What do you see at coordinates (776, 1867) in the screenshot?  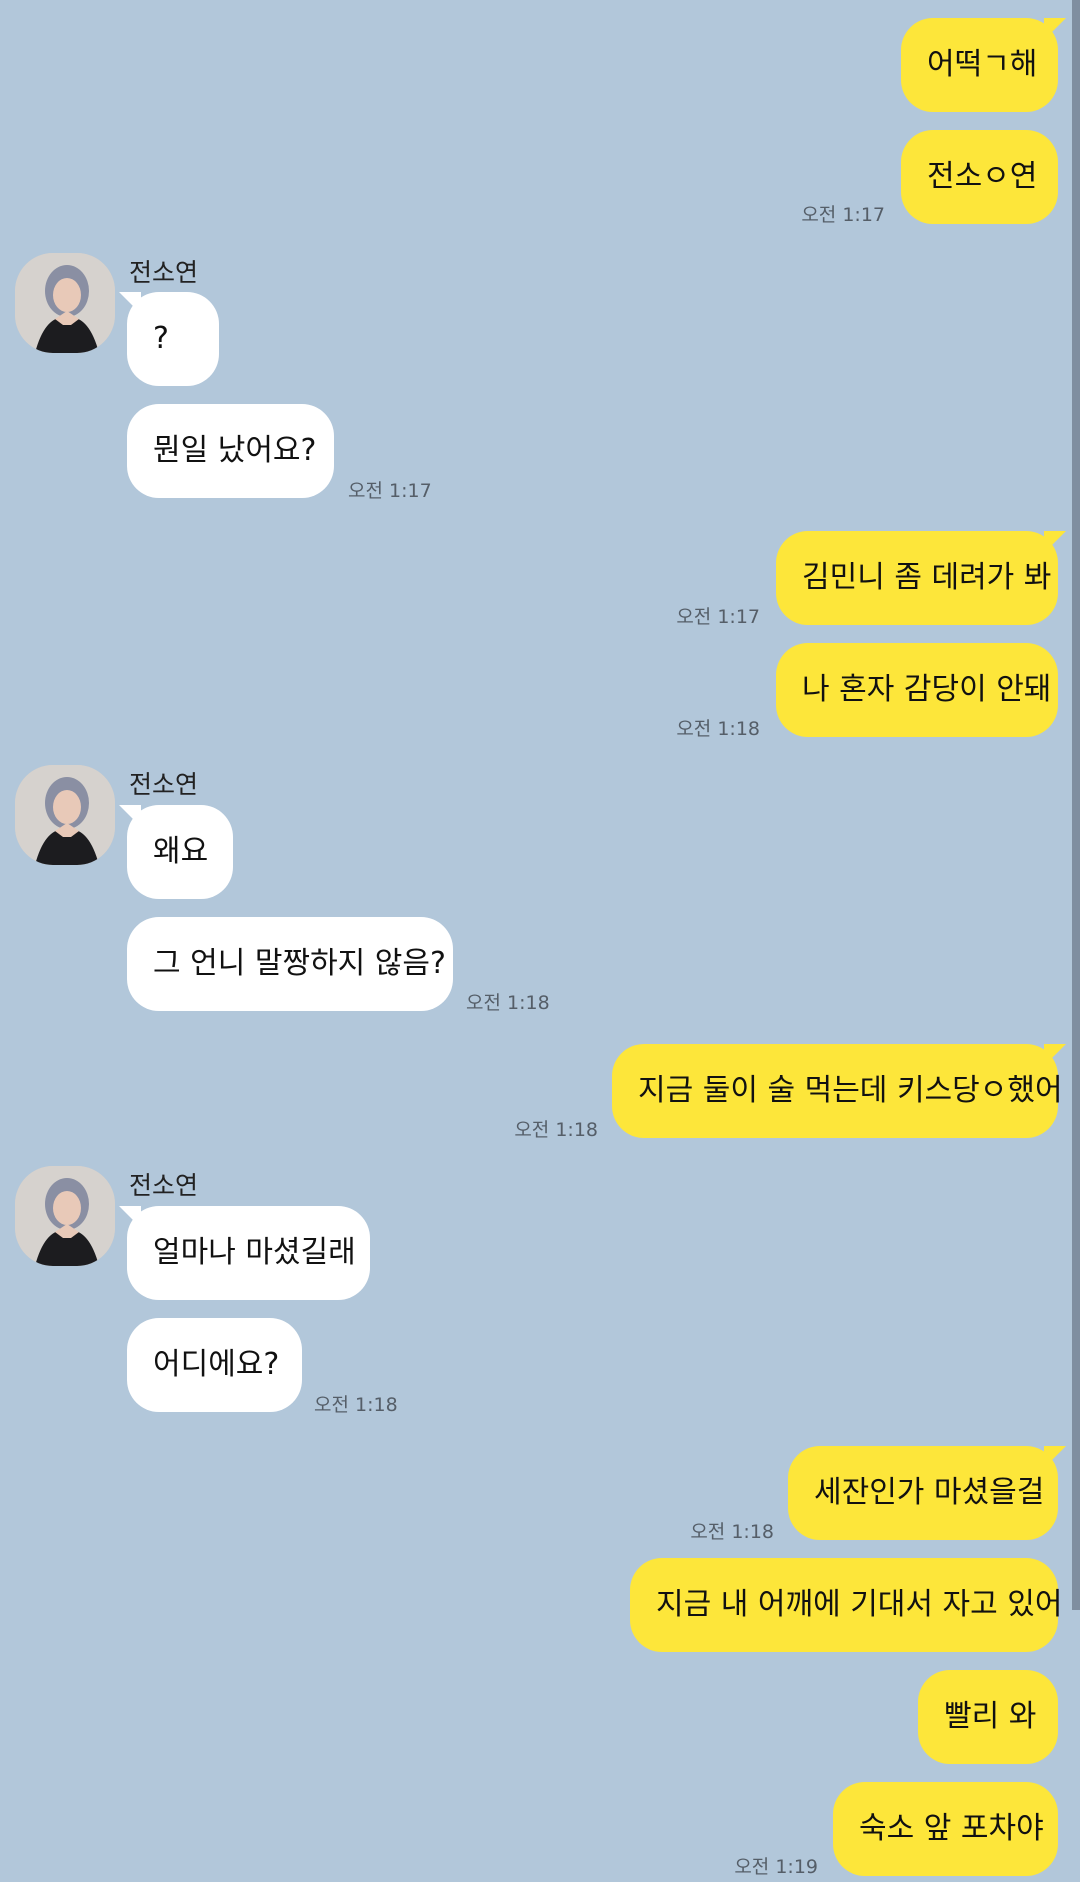 I see `message-timestamp: 오전 1:19` at bounding box center [776, 1867].